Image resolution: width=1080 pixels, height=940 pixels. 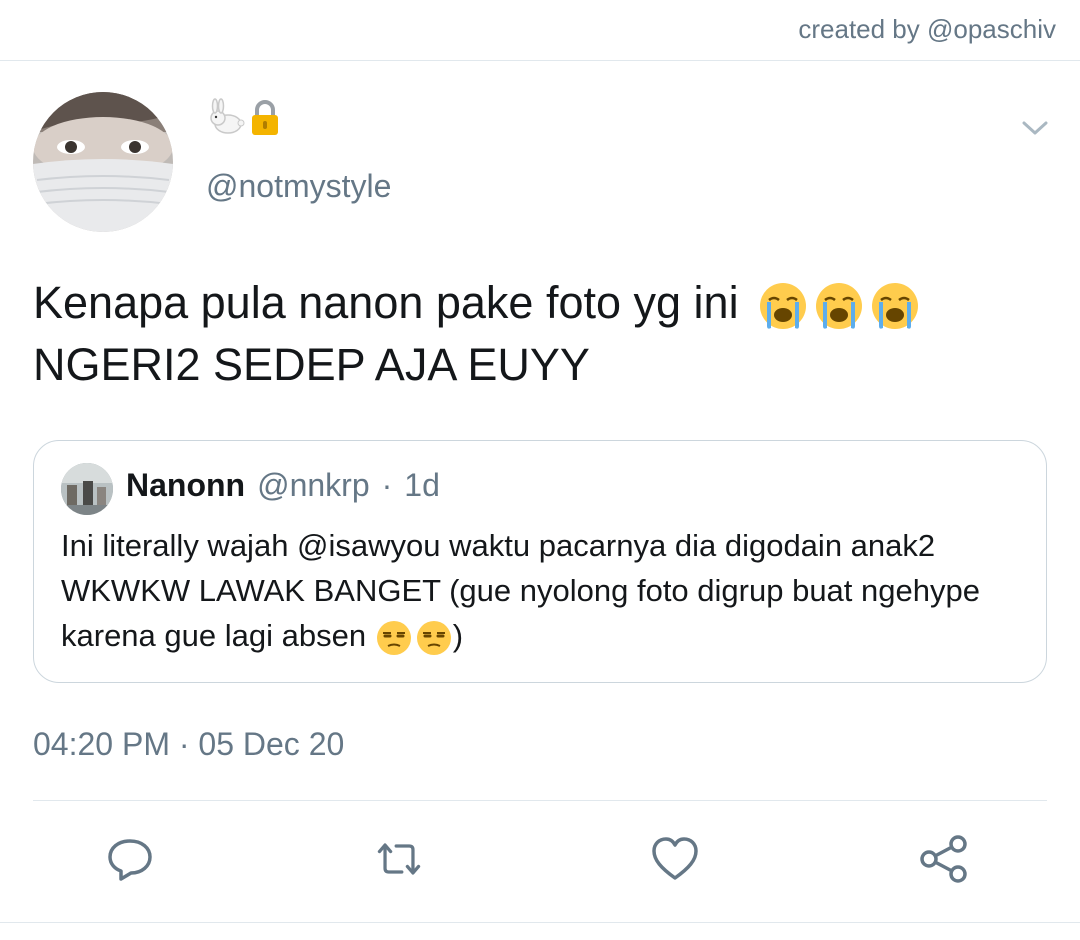 I want to click on display-name, so click(x=244, y=122).